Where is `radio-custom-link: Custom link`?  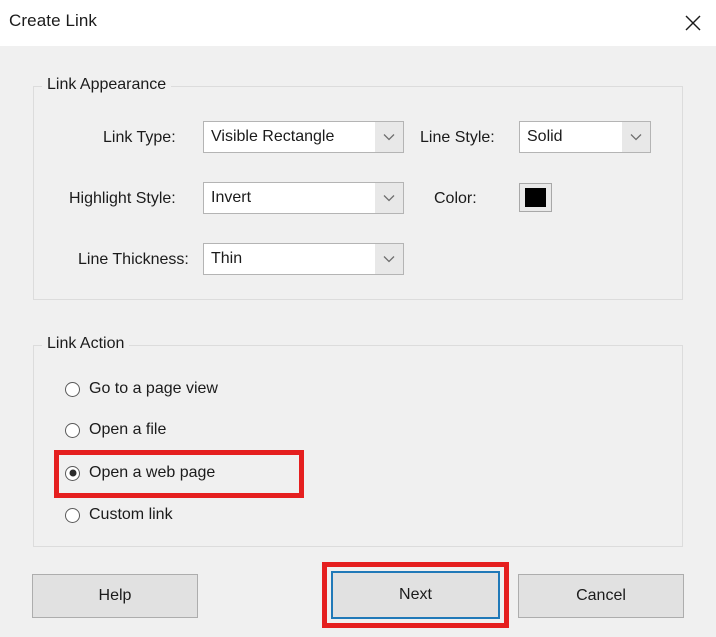 radio-custom-link: Custom link is located at coordinates (119, 515).